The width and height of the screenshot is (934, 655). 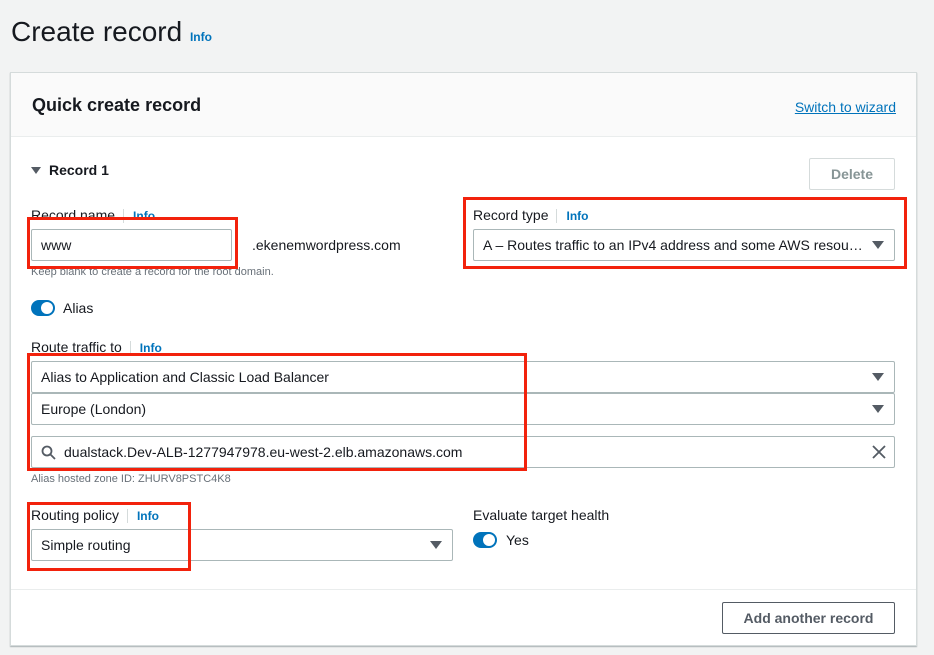 I want to click on alias-toggle, so click(x=43, y=308).